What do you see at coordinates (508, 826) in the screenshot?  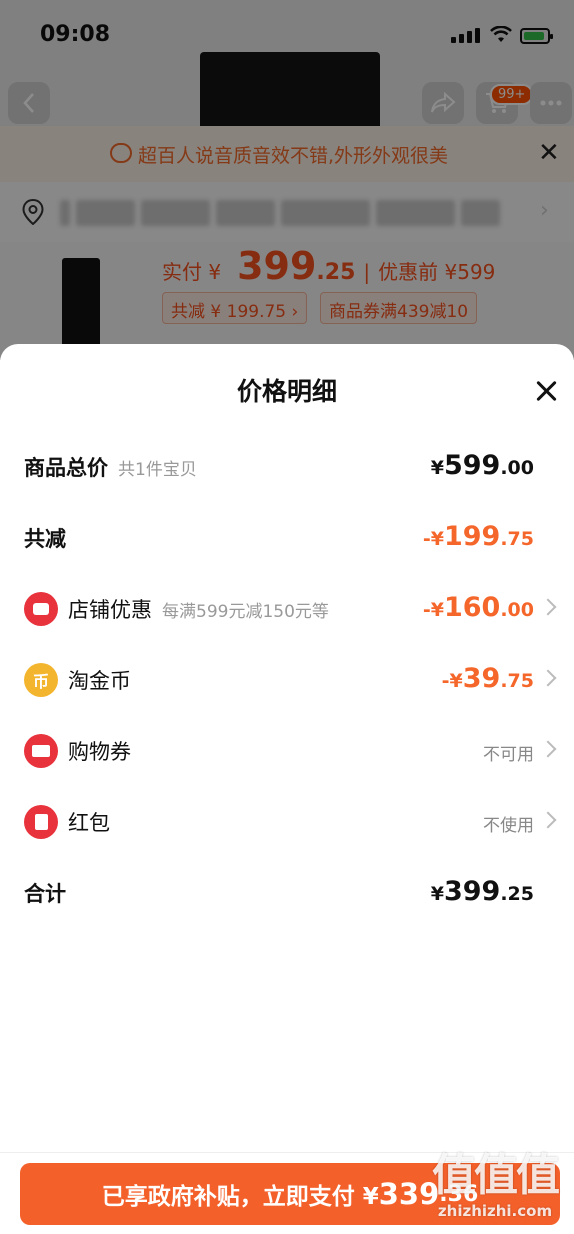 I see `red-envelope-status: 不使用` at bounding box center [508, 826].